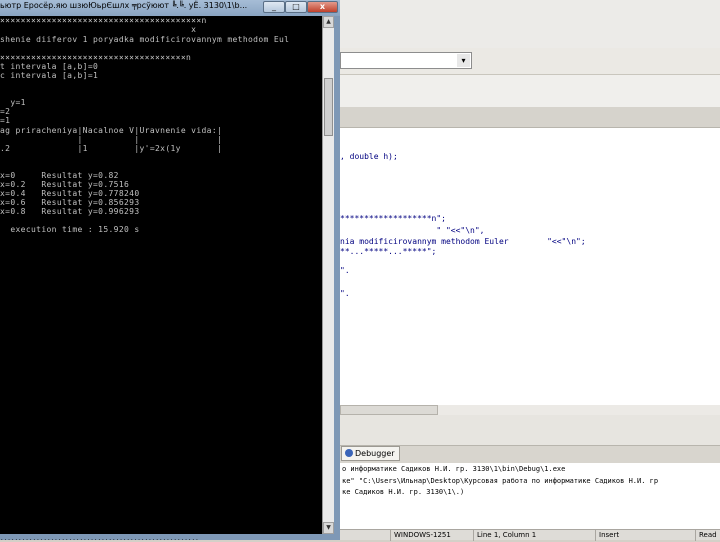 This screenshot has height=542, width=720. What do you see at coordinates (512, 535) in the screenshot?
I see `status-position: Line 1, Column 1` at bounding box center [512, 535].